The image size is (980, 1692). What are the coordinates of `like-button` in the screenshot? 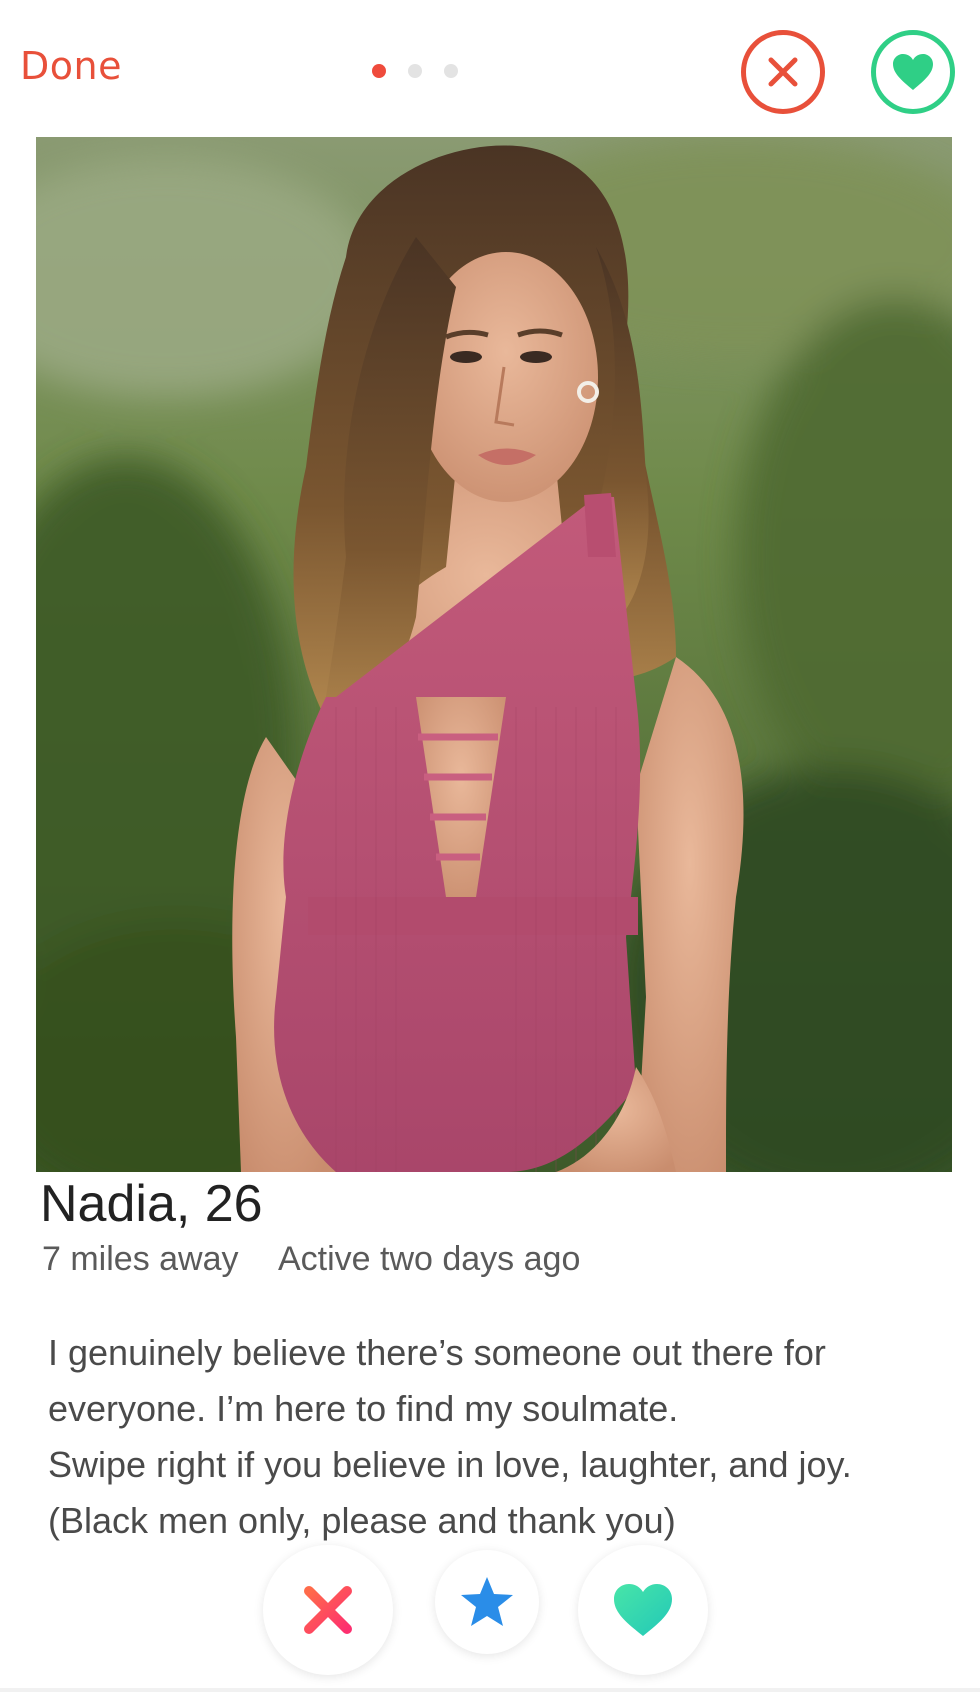 It's located at (643, 1610).